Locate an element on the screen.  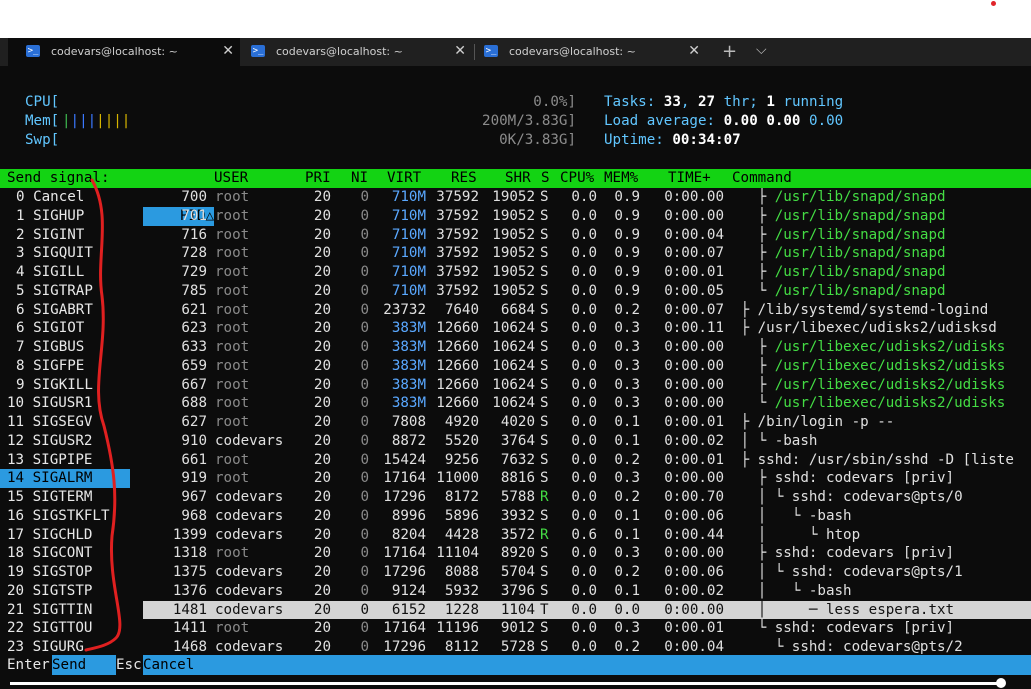
cell-res: 11196 is located at coordinates (457, 628).